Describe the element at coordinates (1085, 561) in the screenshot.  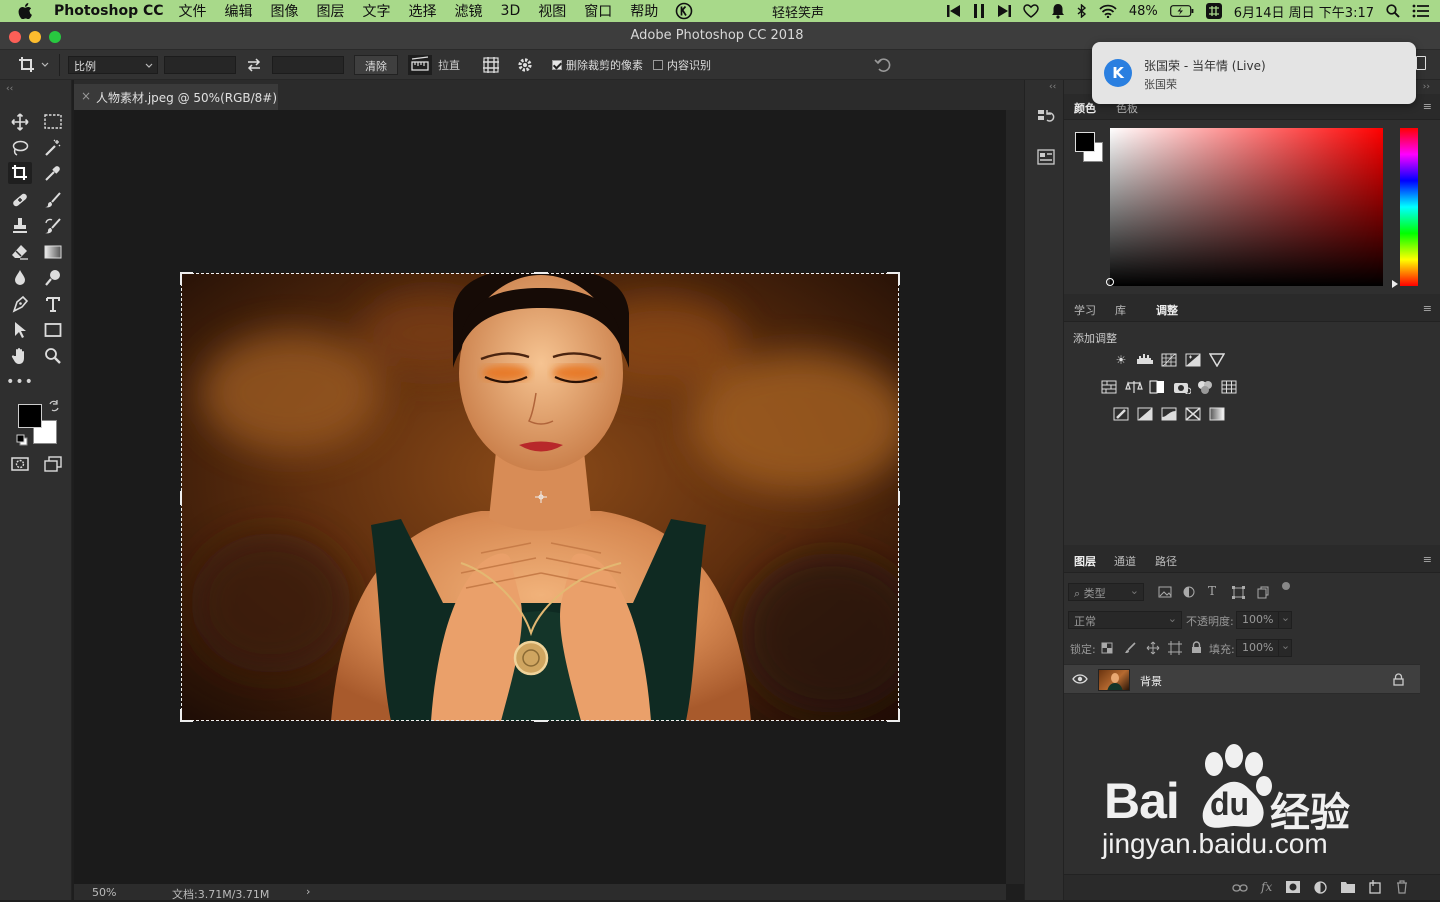
I see `tab-layers: 图层` at that location.